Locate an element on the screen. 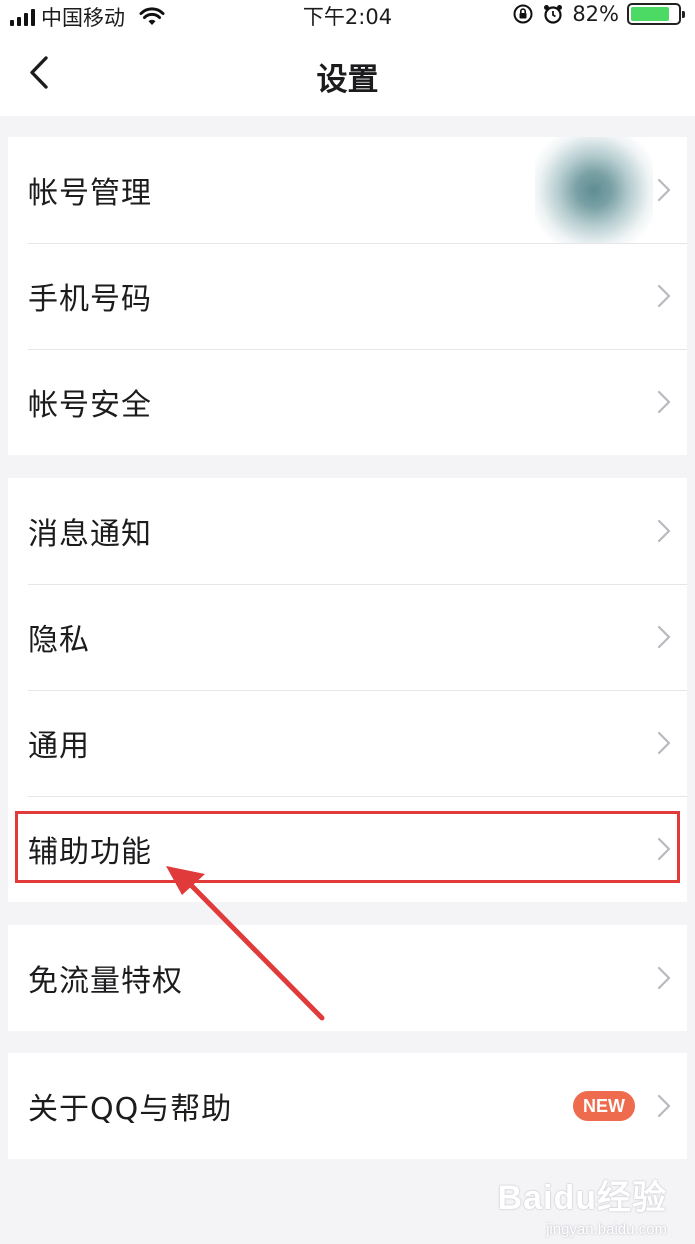 The width and height of the screenshot is (695, 1244). row-label: 关于QQ与帮助 is located at coordinates (130, 1109).